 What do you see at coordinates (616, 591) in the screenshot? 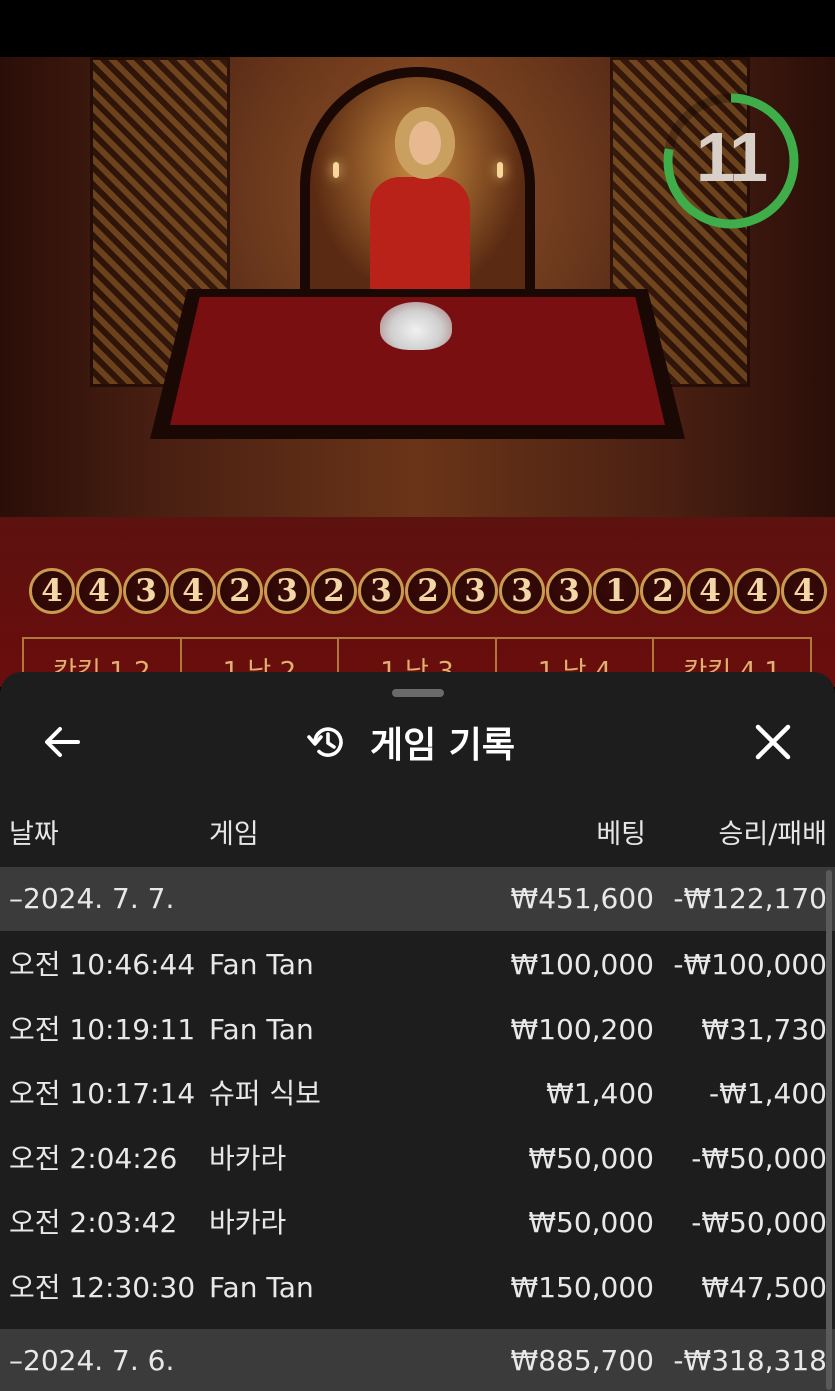
I see `bead-result: 1` at bounding box center [616, 591].